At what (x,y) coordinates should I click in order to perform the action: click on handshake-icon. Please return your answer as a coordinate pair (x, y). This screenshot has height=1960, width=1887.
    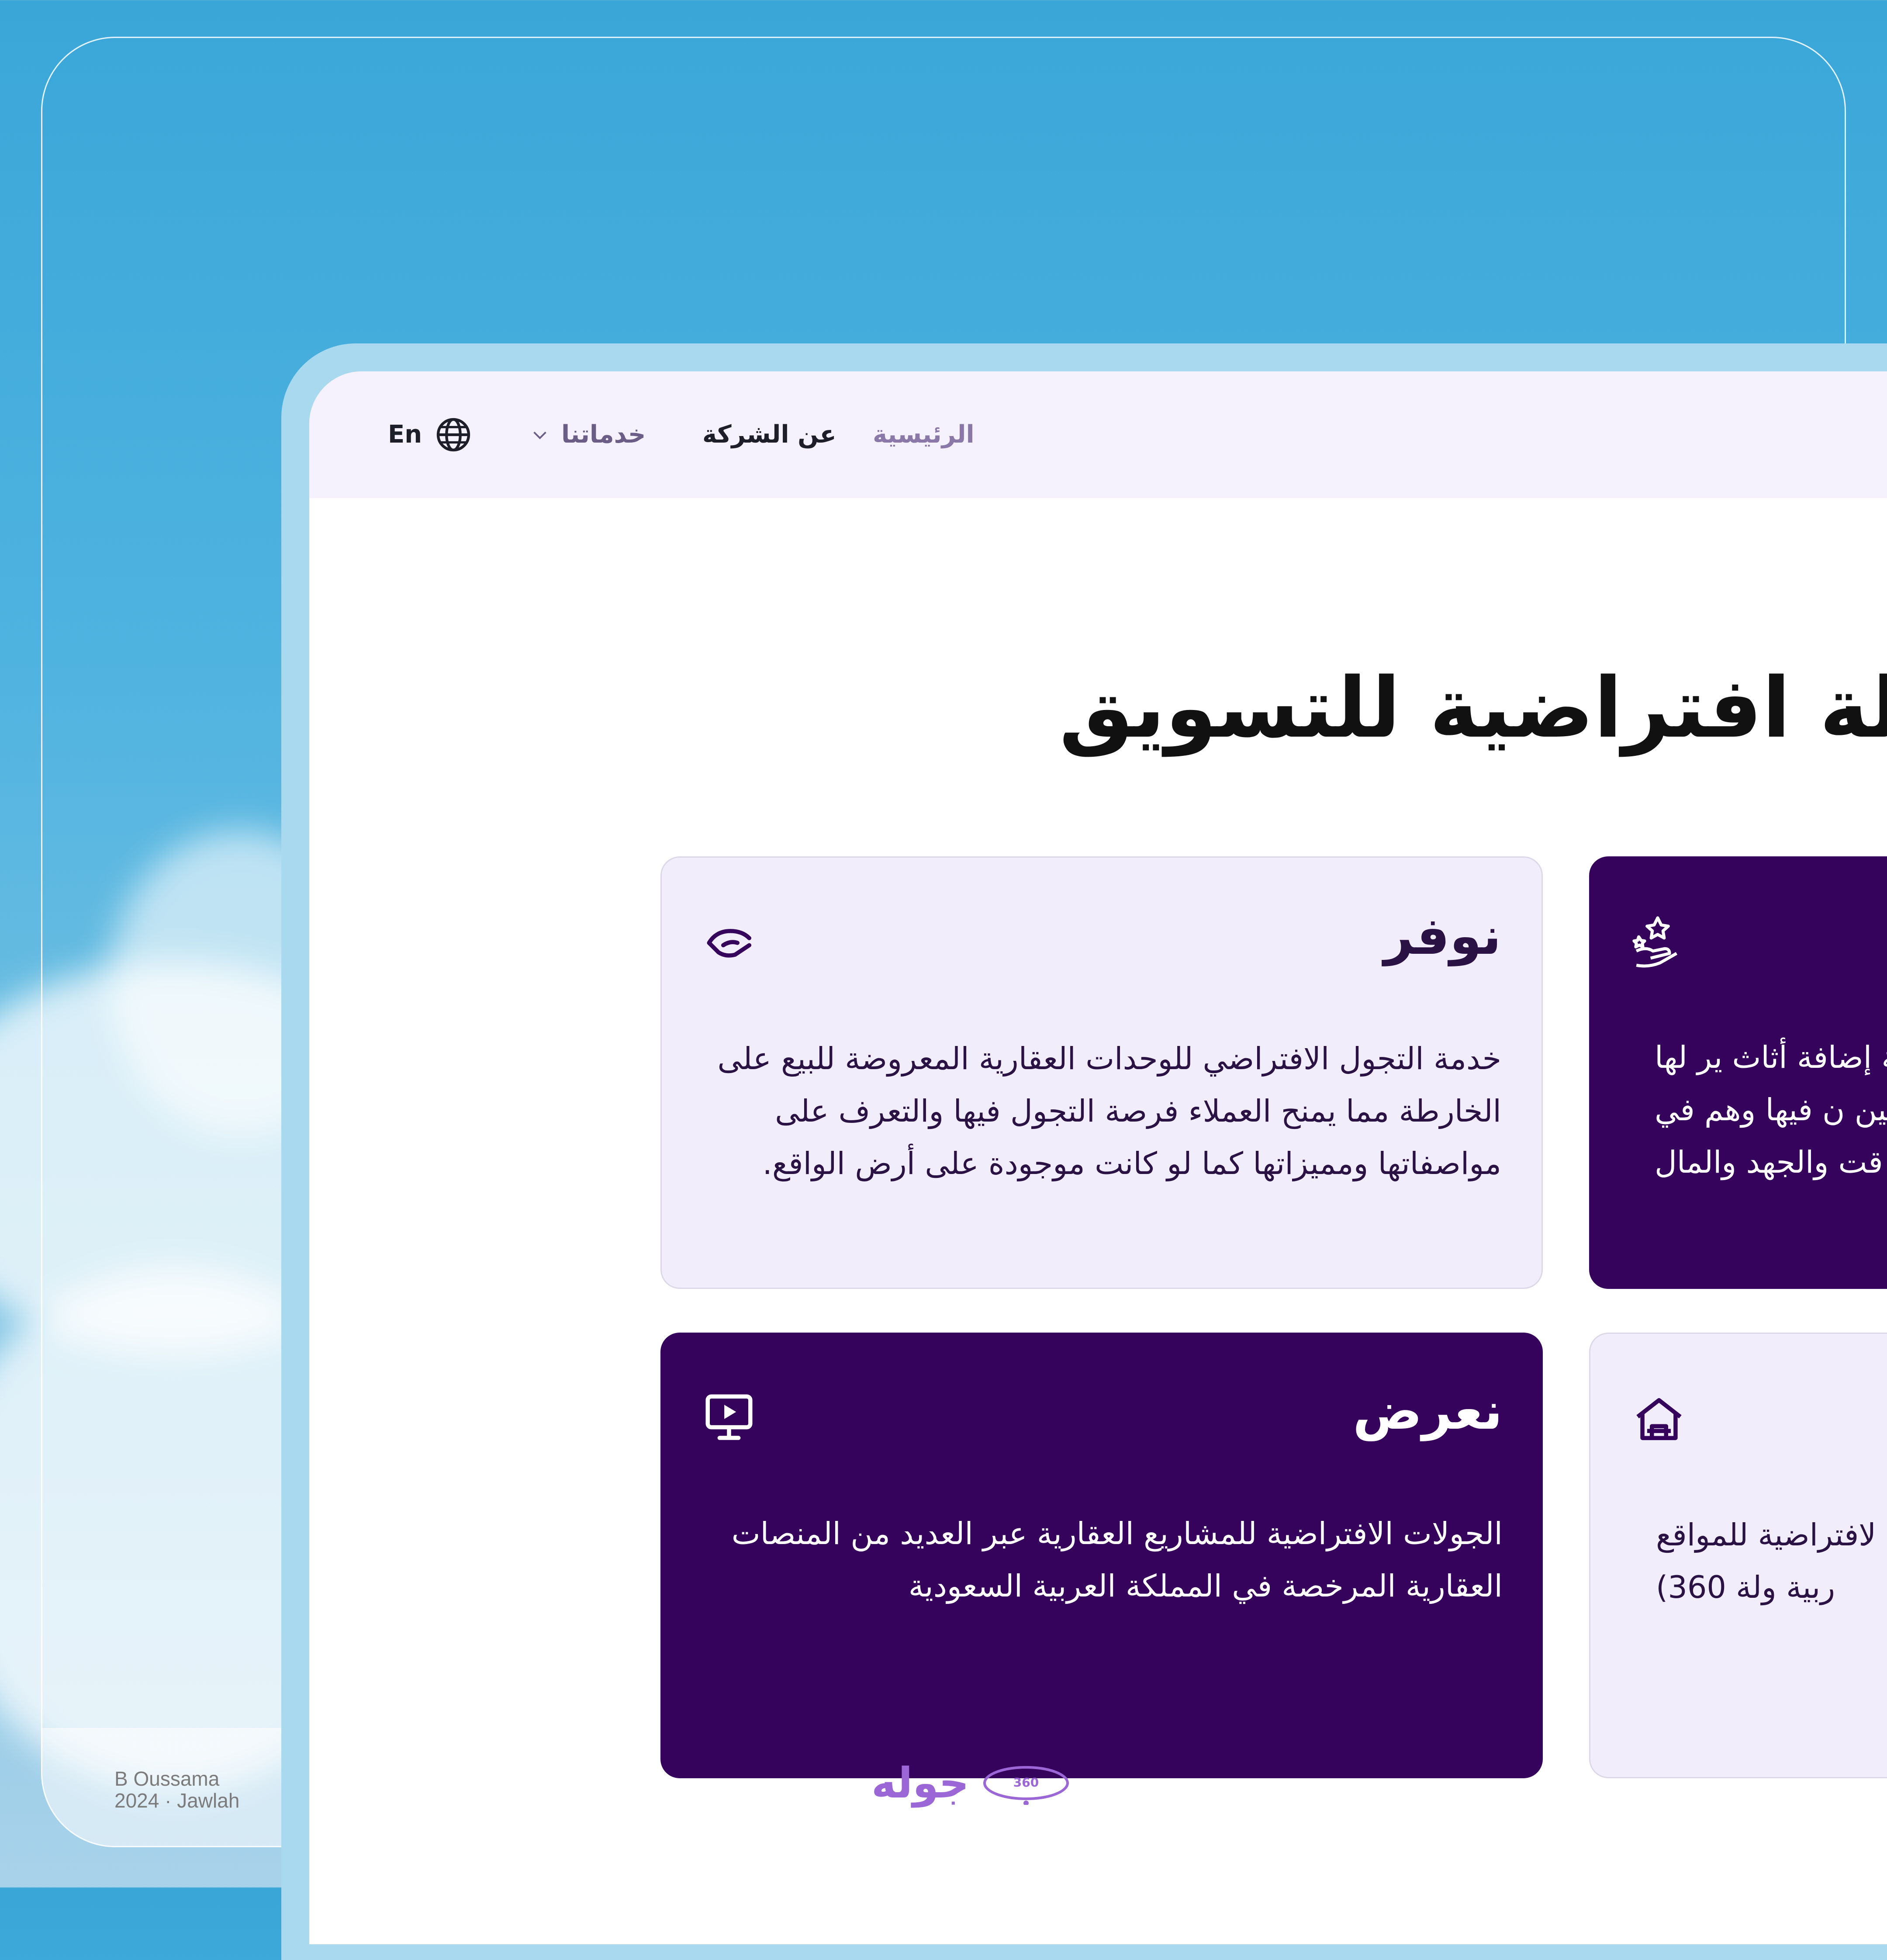
    Looking at the image, I should click on (729, 943).